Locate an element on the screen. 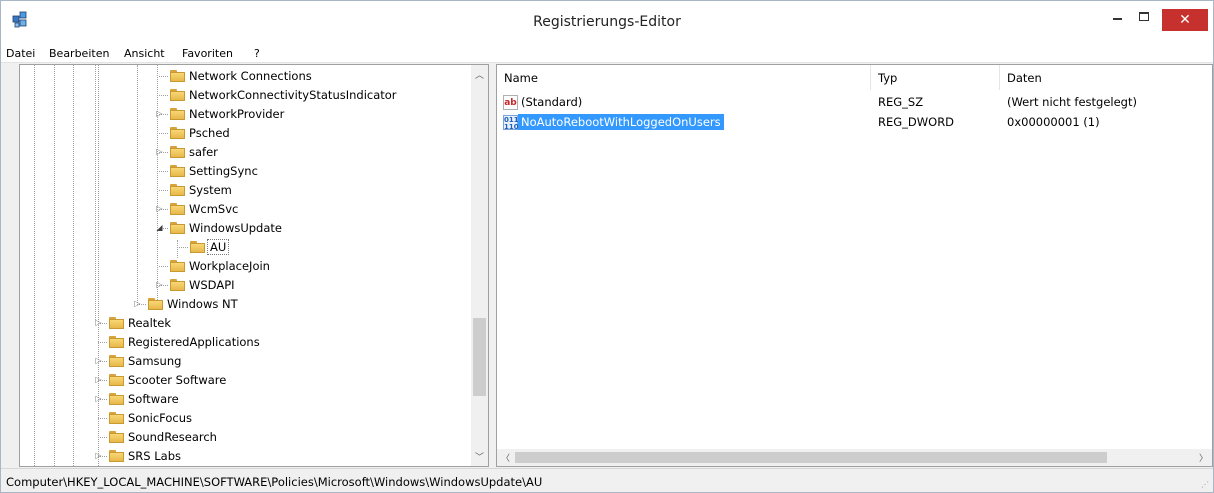 This screenshot has width=1214, height=493. menu-datei: Datei is located at coordinates (20, 53).